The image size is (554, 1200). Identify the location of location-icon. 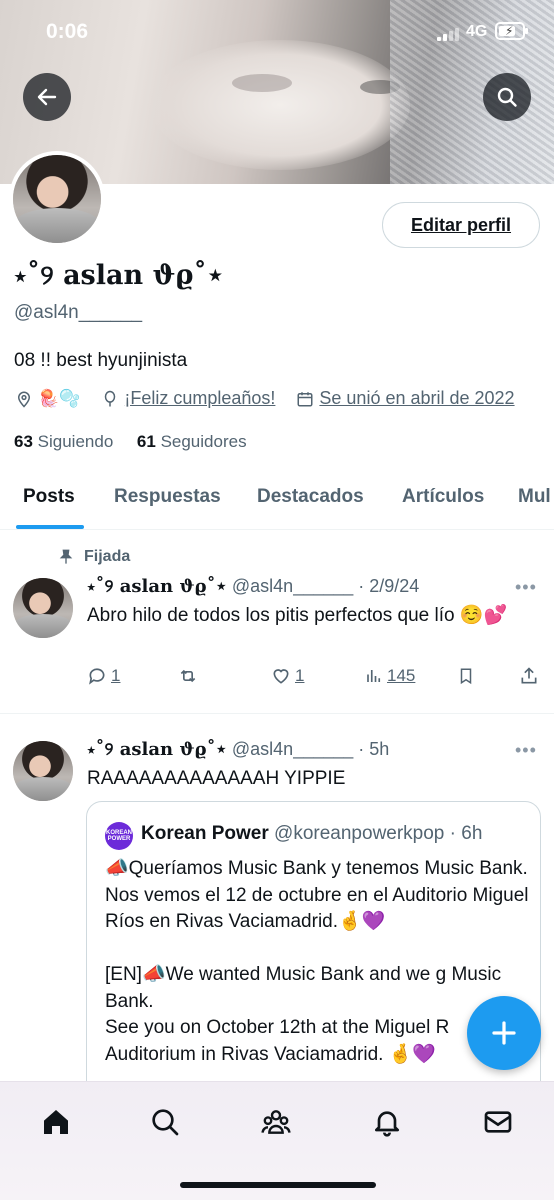
(24, 399).